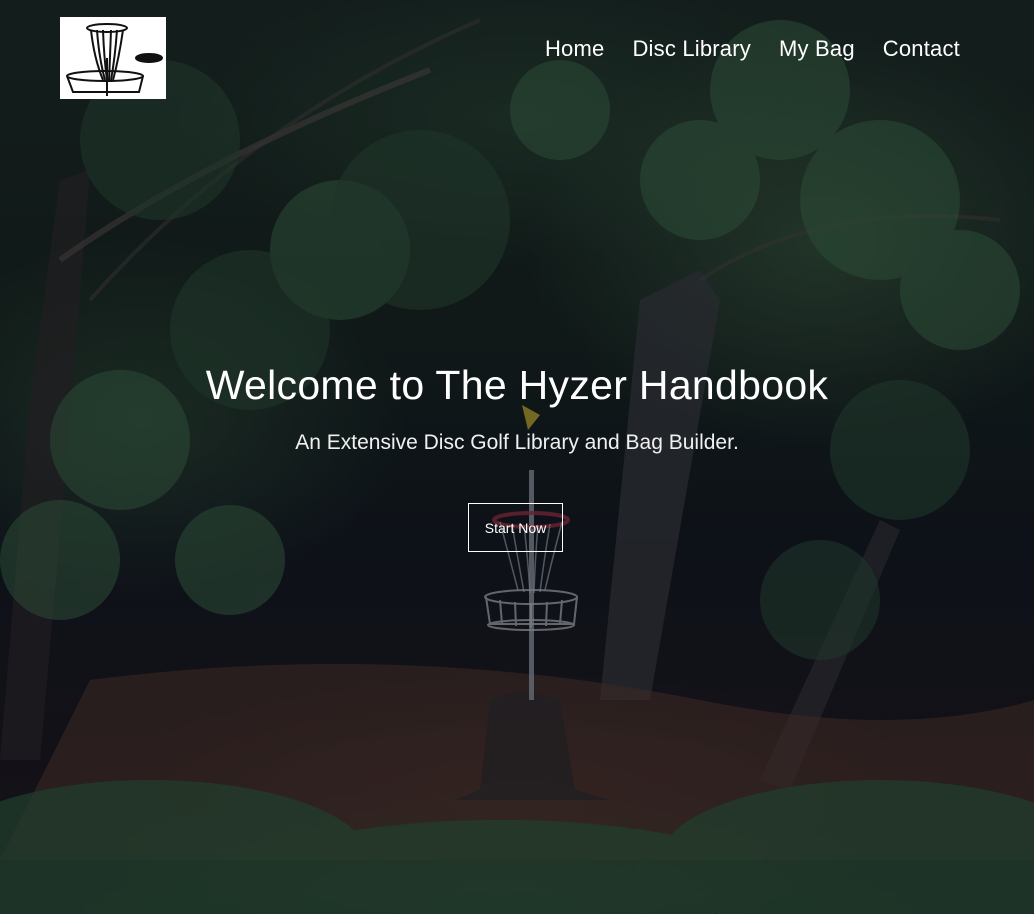  I want to click on nav-contact: Contact, so click(921, 49).